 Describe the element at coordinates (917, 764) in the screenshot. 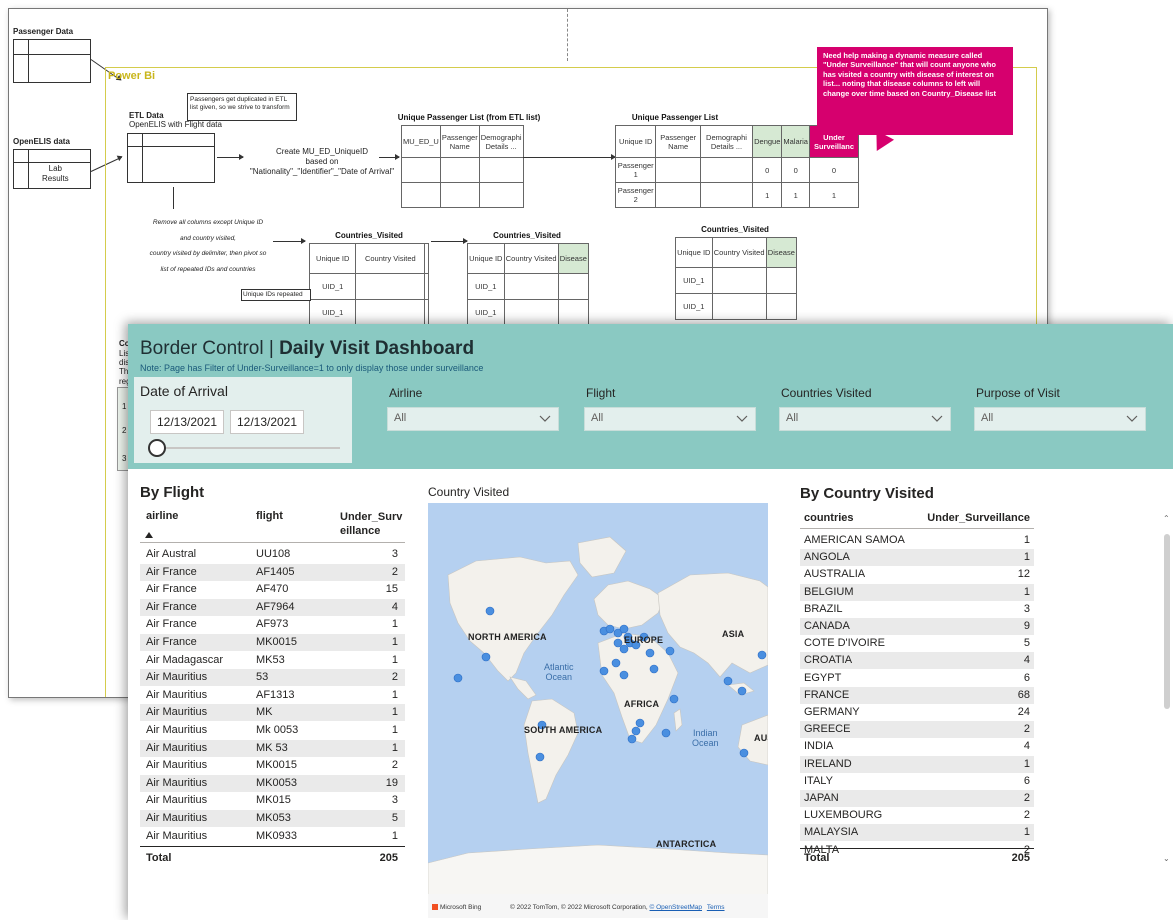

I see `table-row: IRELAND 1` at that location.